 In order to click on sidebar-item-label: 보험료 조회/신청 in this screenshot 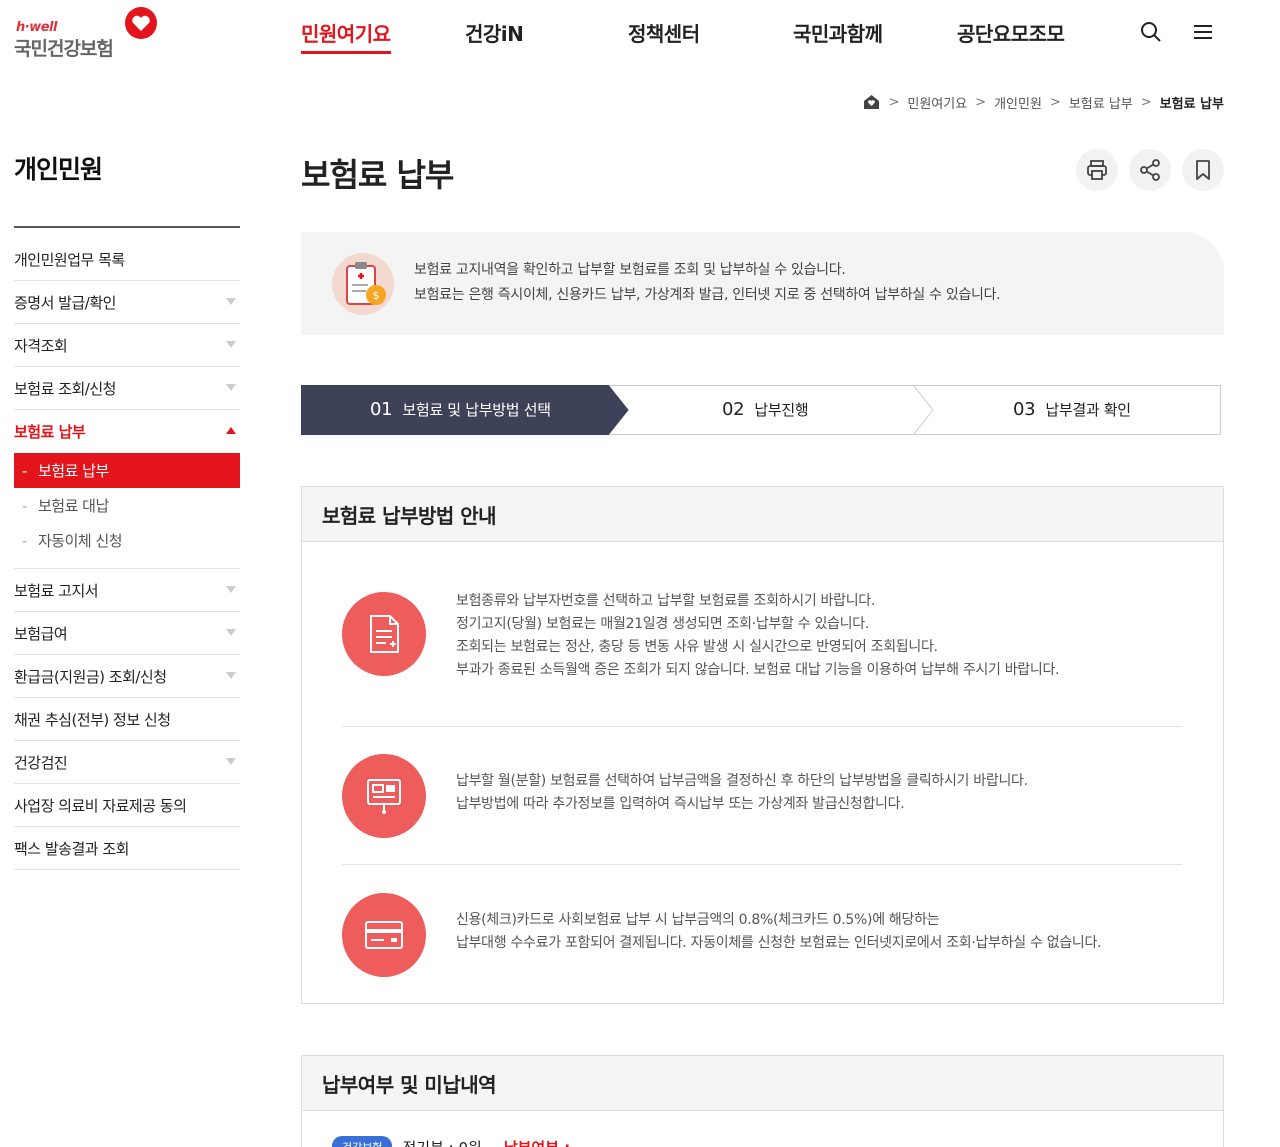, I will do `click(65, 388)`.